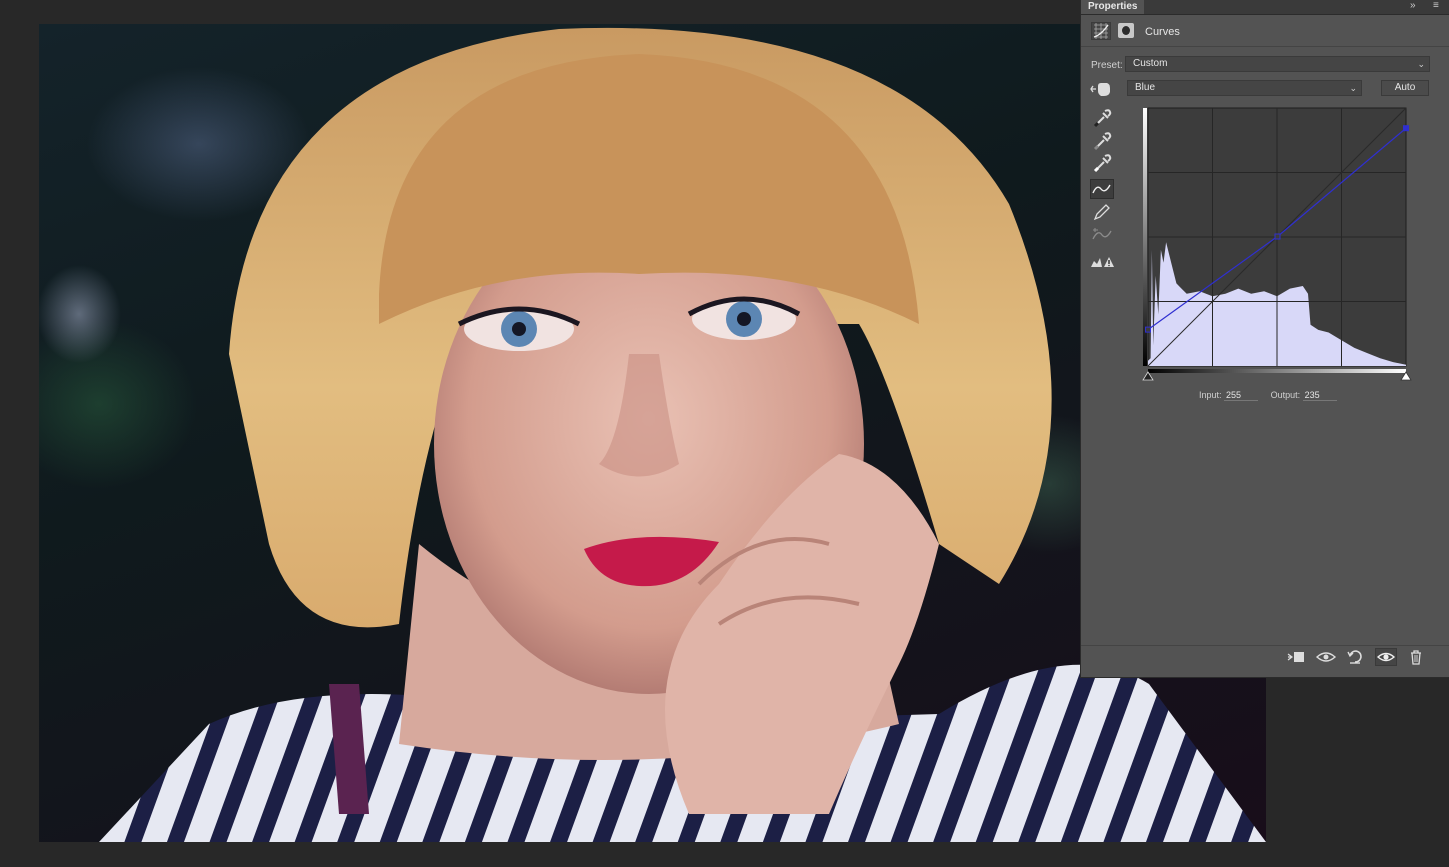 This screenshot has height=867, width=1449. What do you see at coordinates (1148, 376) in the screenshot?
I see `black-point-slider` at bounding box center [1148, 376].